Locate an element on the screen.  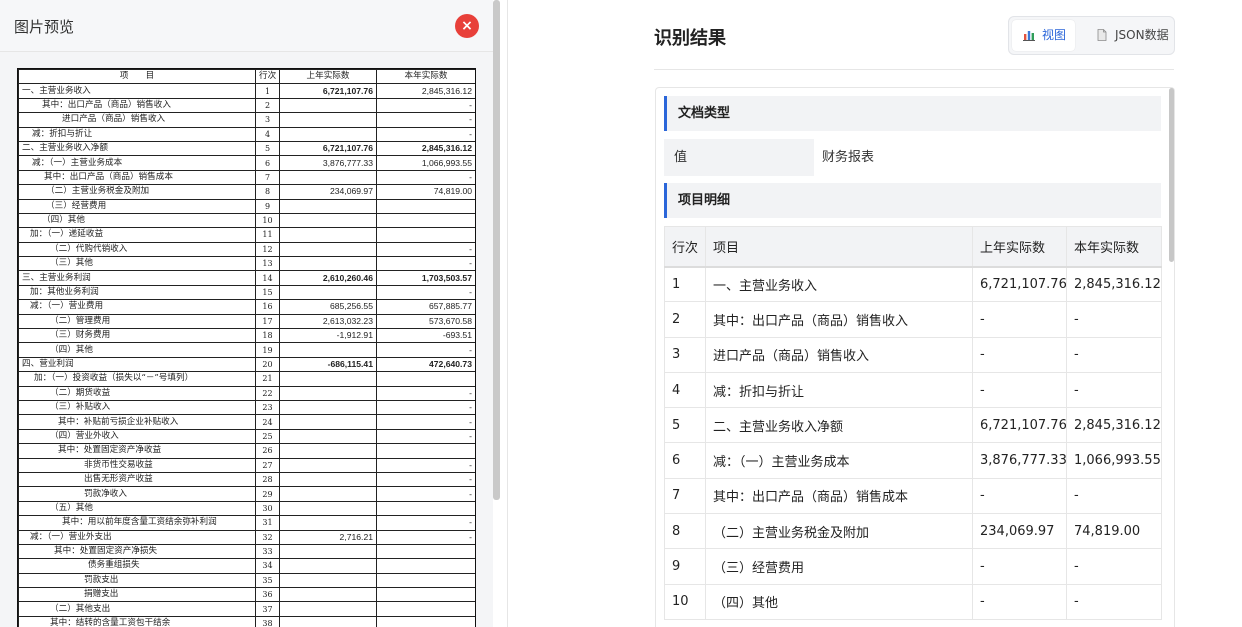
doc-no-cell: 9 is located at coordinates (267, 206).